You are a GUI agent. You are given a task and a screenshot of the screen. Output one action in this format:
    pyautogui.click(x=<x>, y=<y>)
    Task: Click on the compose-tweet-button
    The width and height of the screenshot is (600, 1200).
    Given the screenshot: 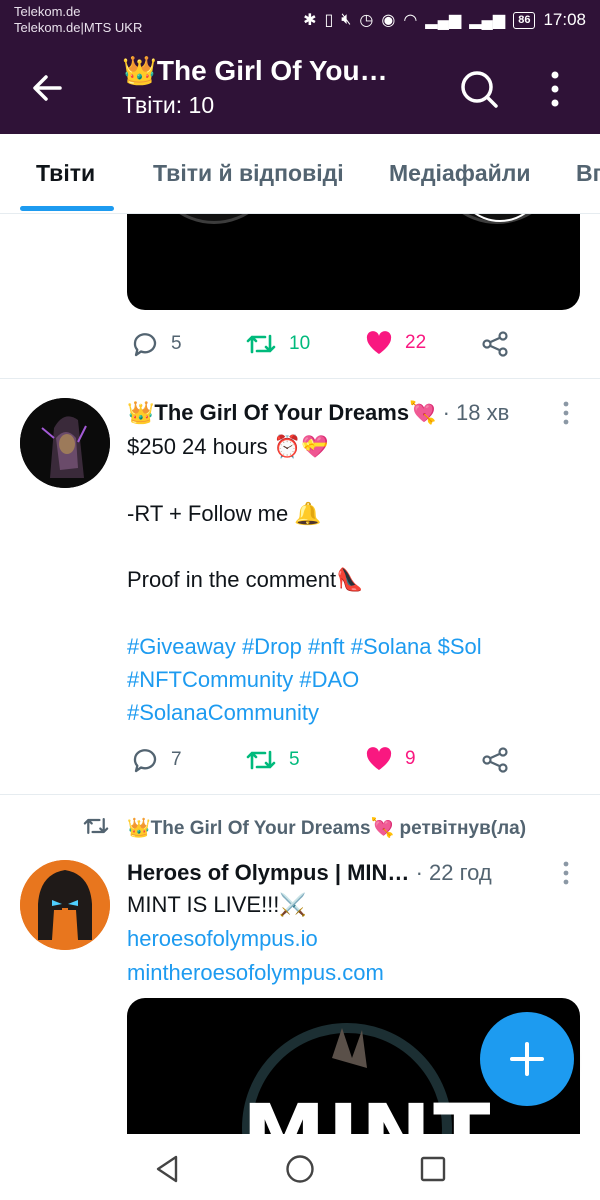 What is the action you would take?
    pyautogui.click(x=527, y=1059)
    